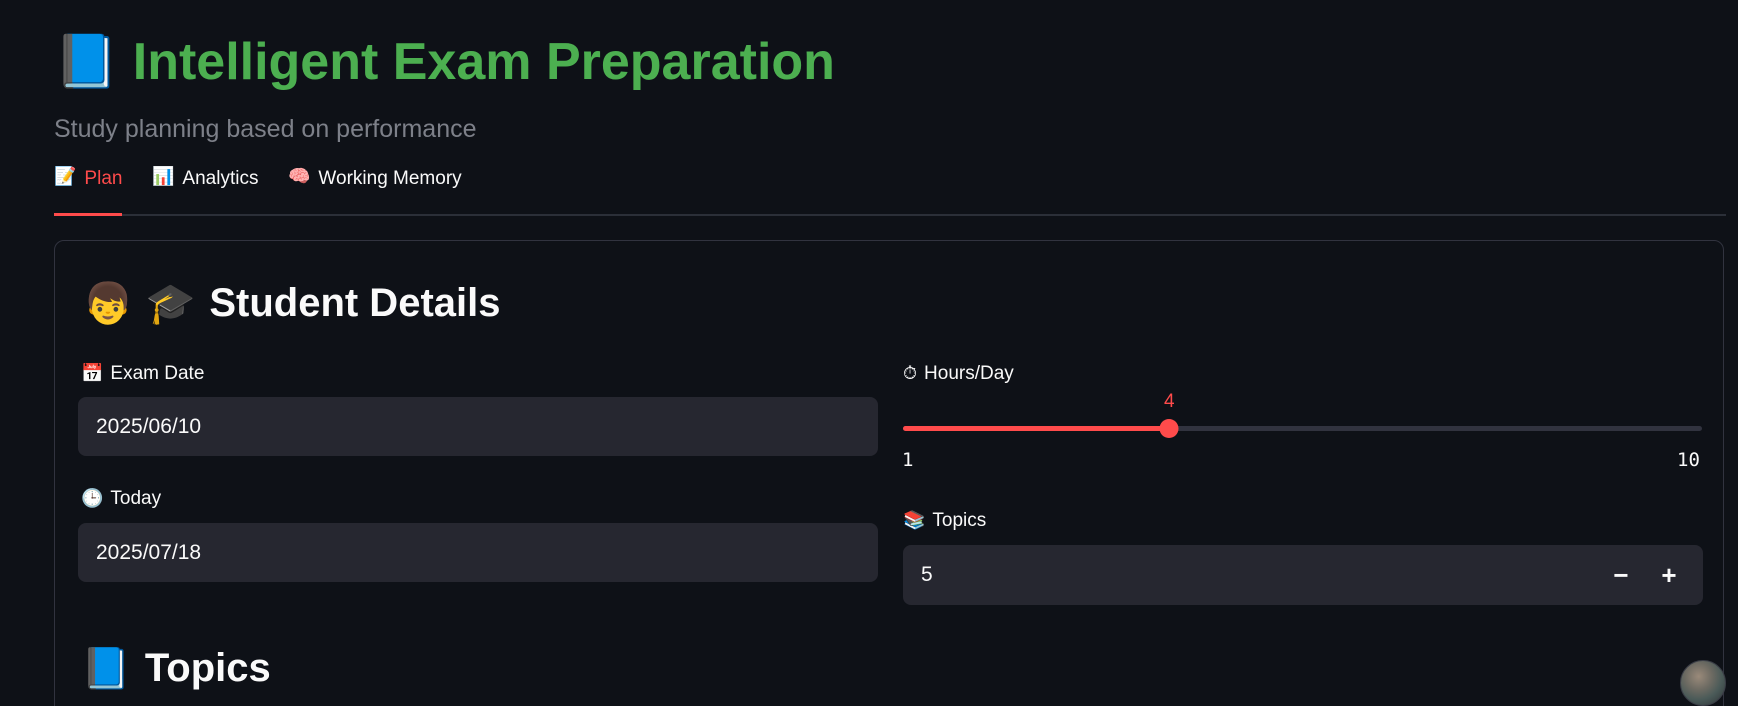 This screenshot has width=1738, height=706. Describe the element at coordinates (299, 176) in the screenshot. I see `brain-icon: 🧠` at that location.